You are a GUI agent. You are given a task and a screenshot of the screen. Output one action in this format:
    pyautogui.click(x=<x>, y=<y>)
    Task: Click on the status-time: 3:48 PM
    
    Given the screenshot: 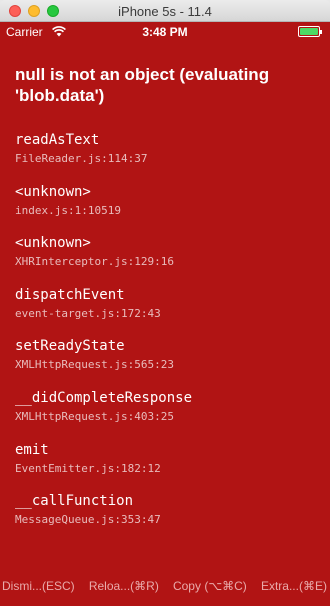 What is the action you would take?
    pyautogui.click(x=165, y=32)
    